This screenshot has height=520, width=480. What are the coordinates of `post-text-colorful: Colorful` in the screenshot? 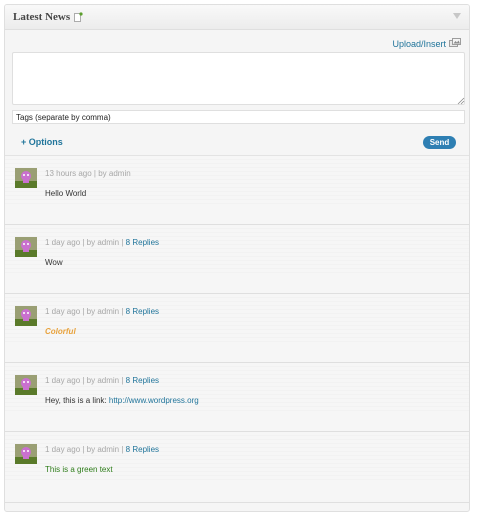 It's located at (60, 331).